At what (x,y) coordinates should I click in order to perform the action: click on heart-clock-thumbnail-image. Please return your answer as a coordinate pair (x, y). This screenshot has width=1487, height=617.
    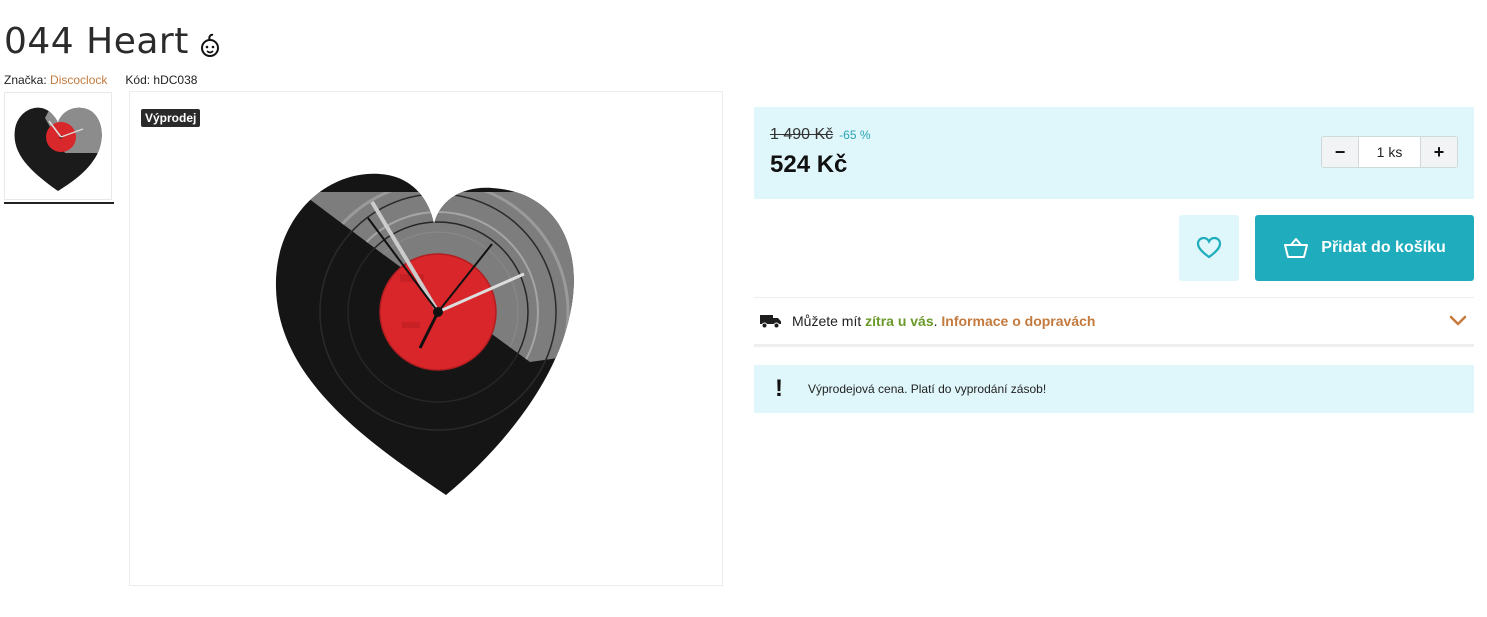
    Looking at the image, I should click on (58, 149).